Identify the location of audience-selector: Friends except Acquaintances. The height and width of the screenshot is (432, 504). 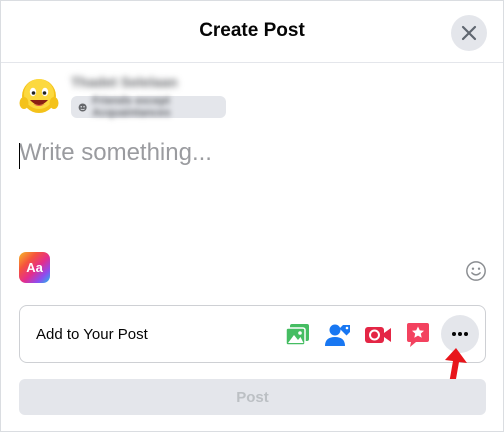
(148, 107).